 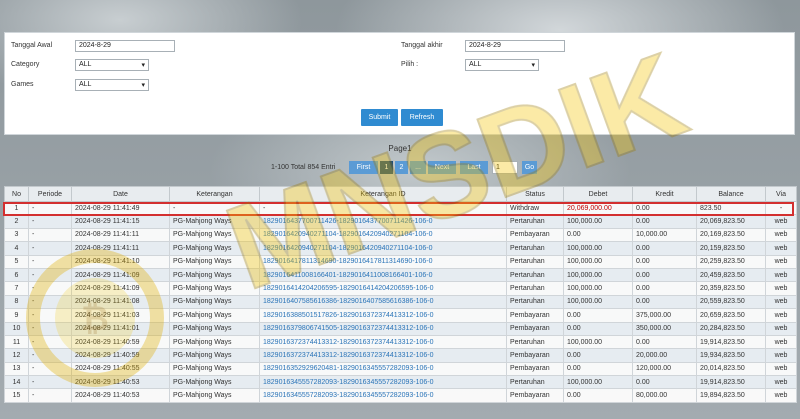 What do you see at coordinates (120, 302) in the screenshot?
I see `cell-date: 2024-08-29 11:41:08` at bounding box center [120, 302].